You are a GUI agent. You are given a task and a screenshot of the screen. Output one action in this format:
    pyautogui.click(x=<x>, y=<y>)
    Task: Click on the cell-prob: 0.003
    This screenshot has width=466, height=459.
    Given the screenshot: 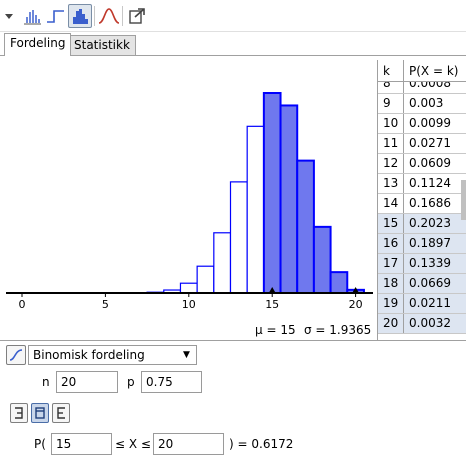 What is the action you would take?
    pyautogui.click(x=426, y=103)
    